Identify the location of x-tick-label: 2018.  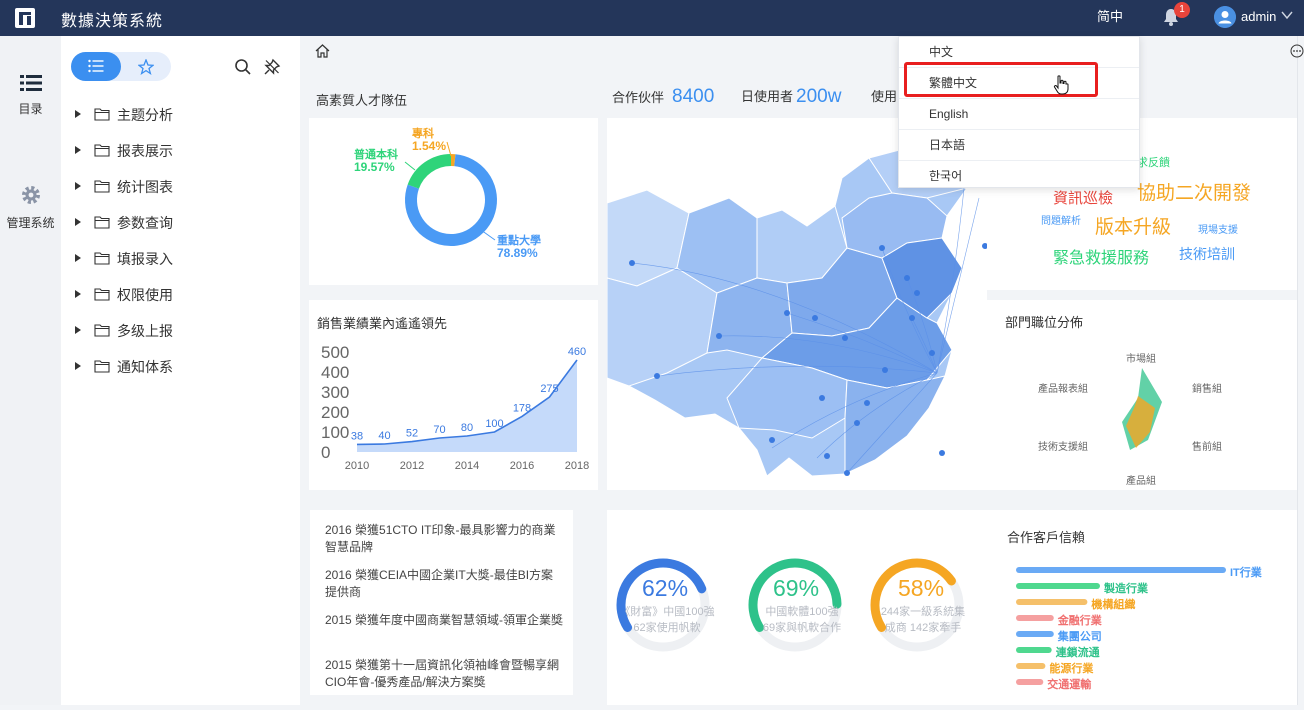
(577, 466).